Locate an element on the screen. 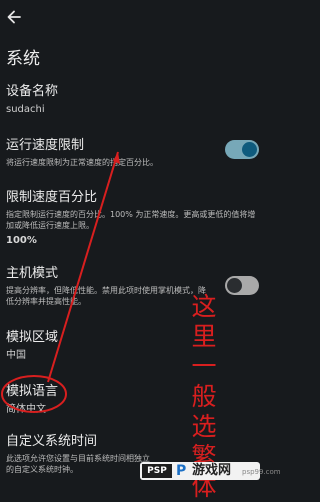 The height and width of the screenshot is (502, 320). arrow-left-icon is located at coordinates (14, 17).